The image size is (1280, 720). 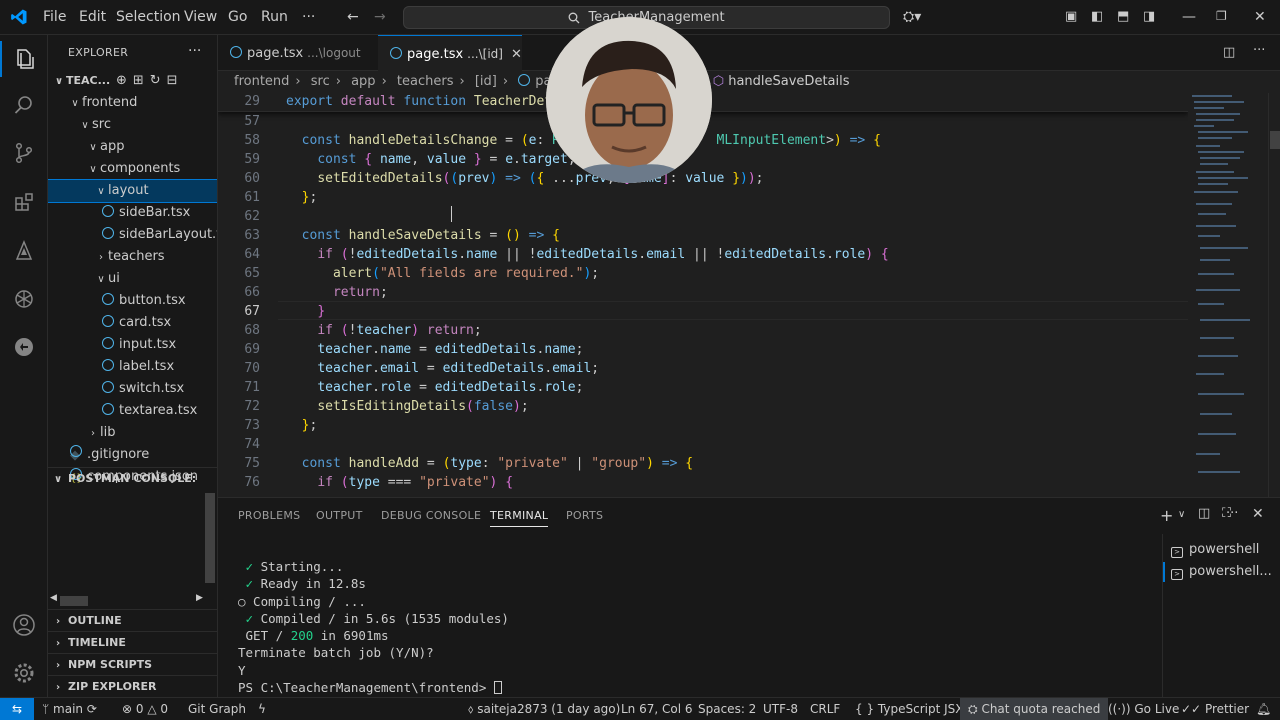 What do you see at coordinates (199, 598) in the screenshot?
I see `scroll-right-icon: ▶` at bounding box center [199, 598].